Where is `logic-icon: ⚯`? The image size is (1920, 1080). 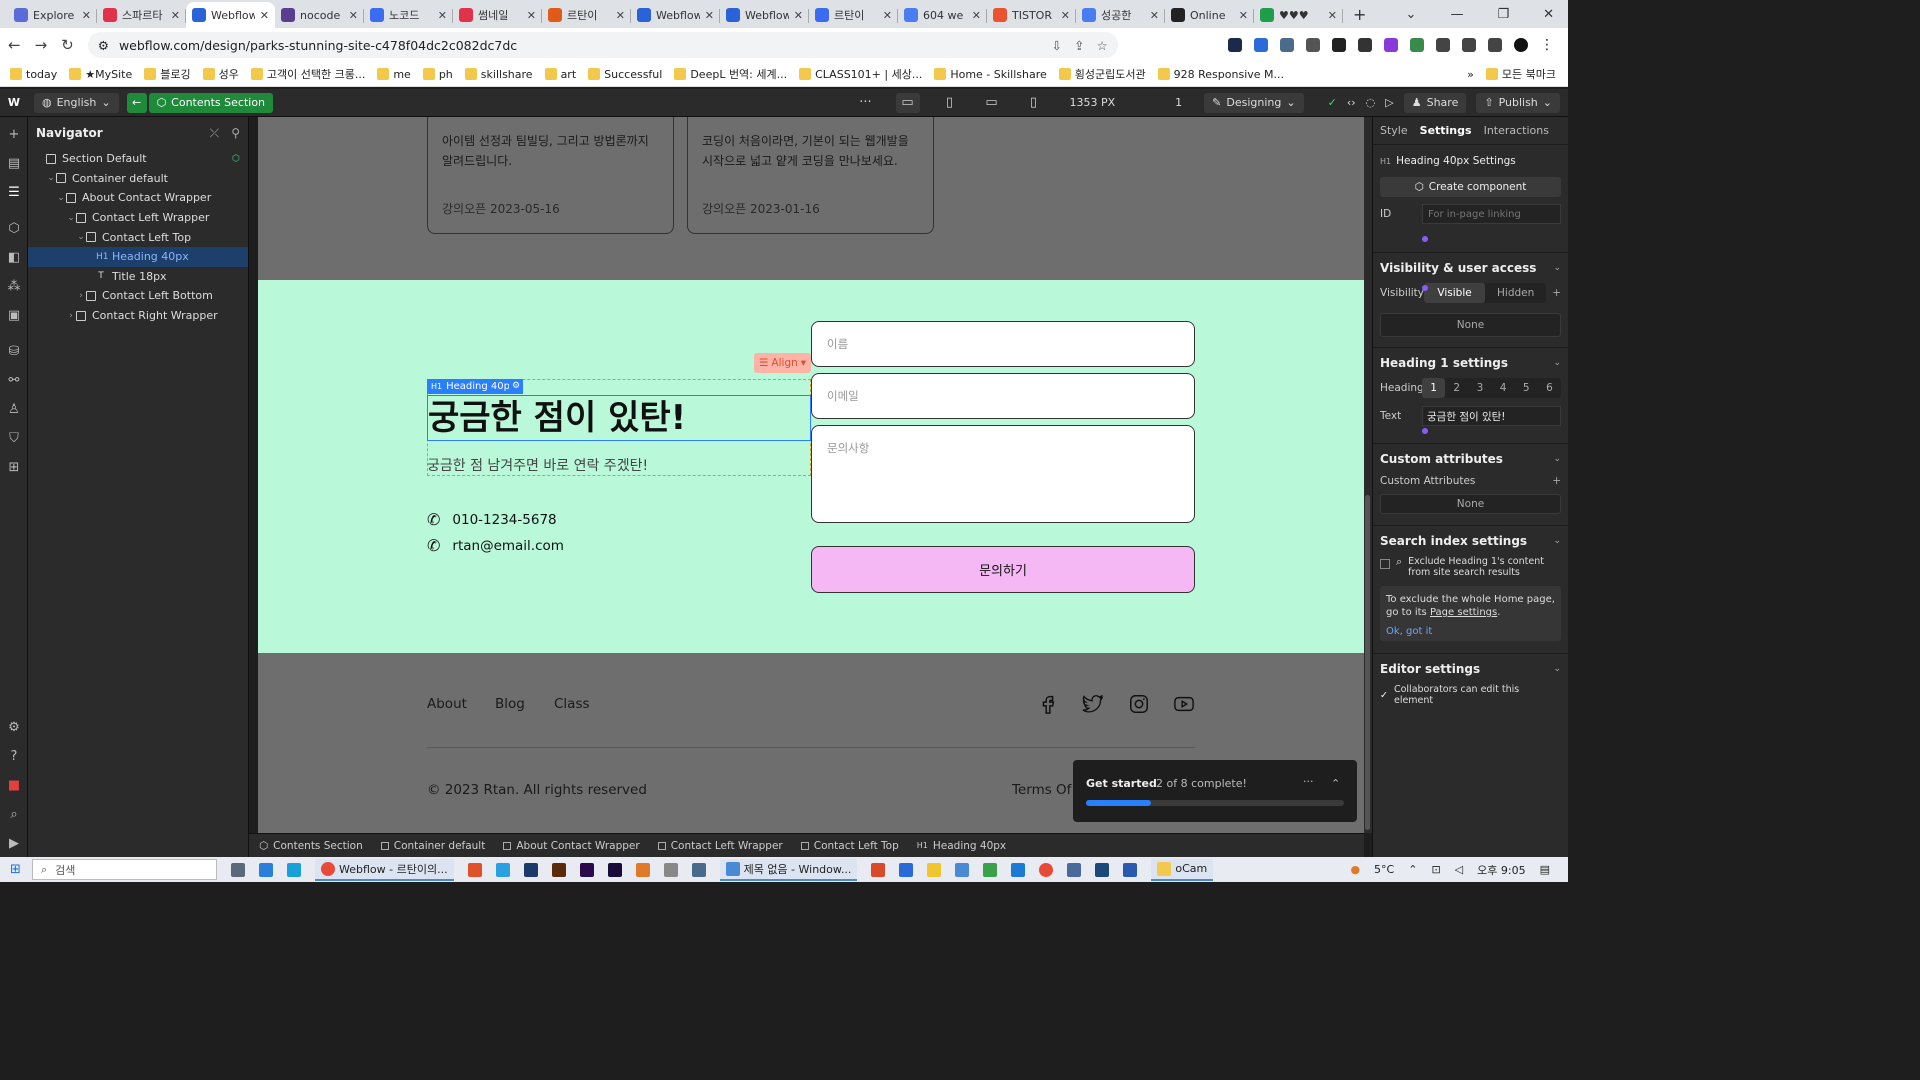 logic-icon: ⚯ is located at coordinates (14, 381).